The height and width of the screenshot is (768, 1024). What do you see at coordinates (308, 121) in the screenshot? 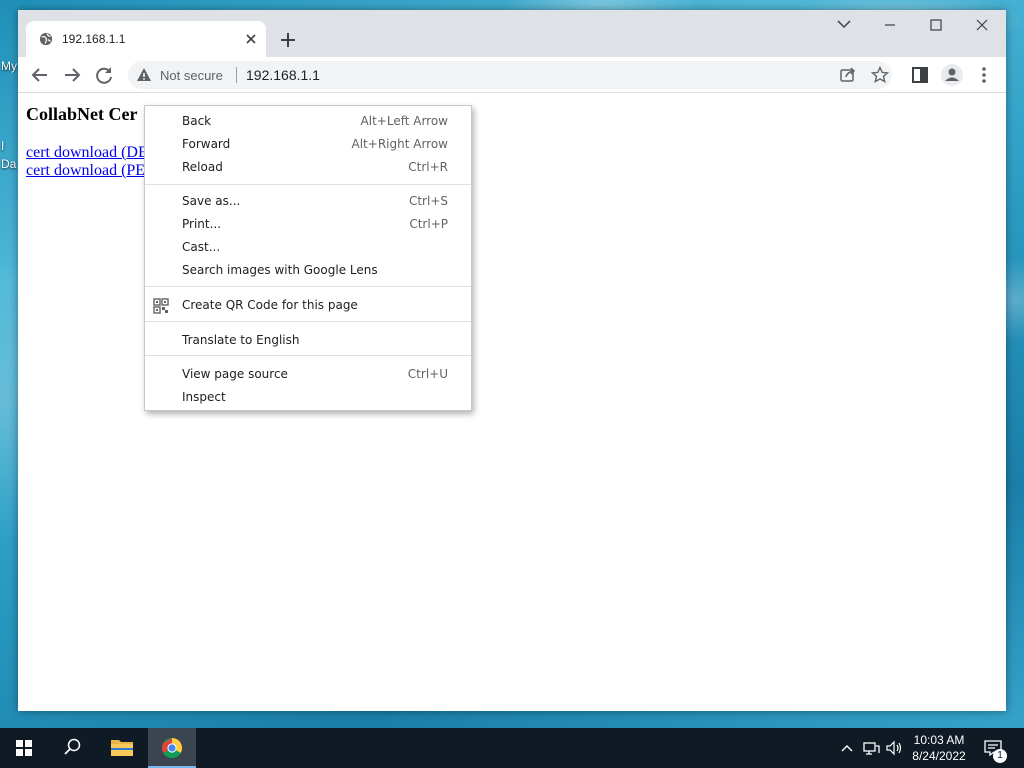
I see `menu-item-back: Back Alt+Left Arrow` at bounding box center [308, 121].